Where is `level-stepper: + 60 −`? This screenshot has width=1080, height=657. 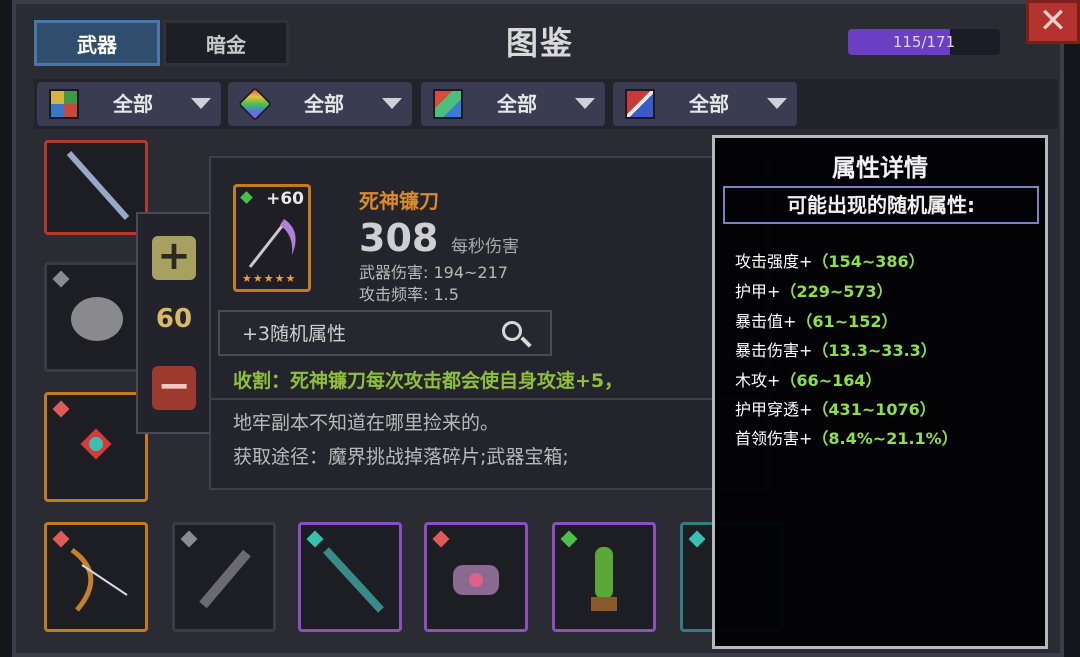 level-stepper: + 60 − is located at coordinates (174, 323).